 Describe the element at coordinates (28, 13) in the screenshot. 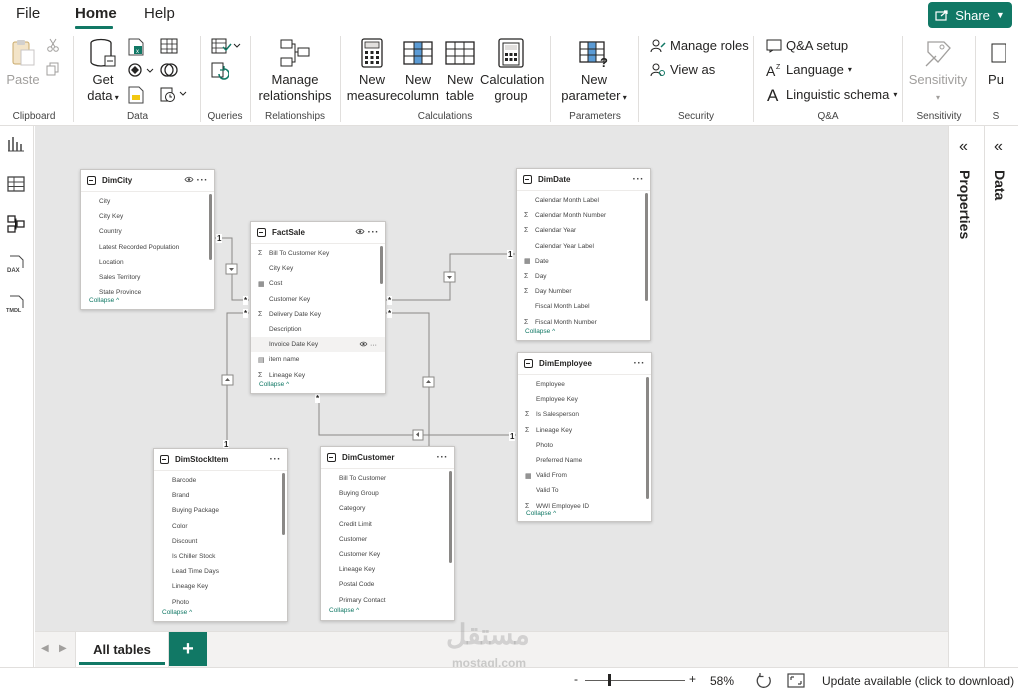

I see `menu-file: File` at that location.